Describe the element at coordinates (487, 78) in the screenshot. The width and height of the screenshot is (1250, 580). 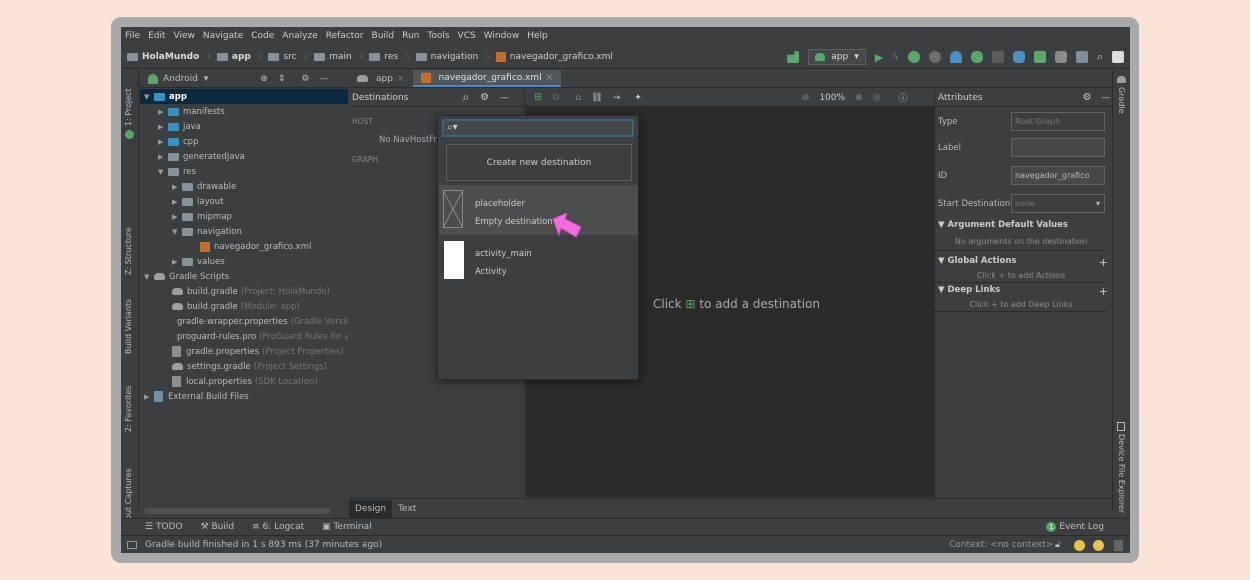
I see `tab-navegador-grafico: navegador_grafico.xml ×` at that location.